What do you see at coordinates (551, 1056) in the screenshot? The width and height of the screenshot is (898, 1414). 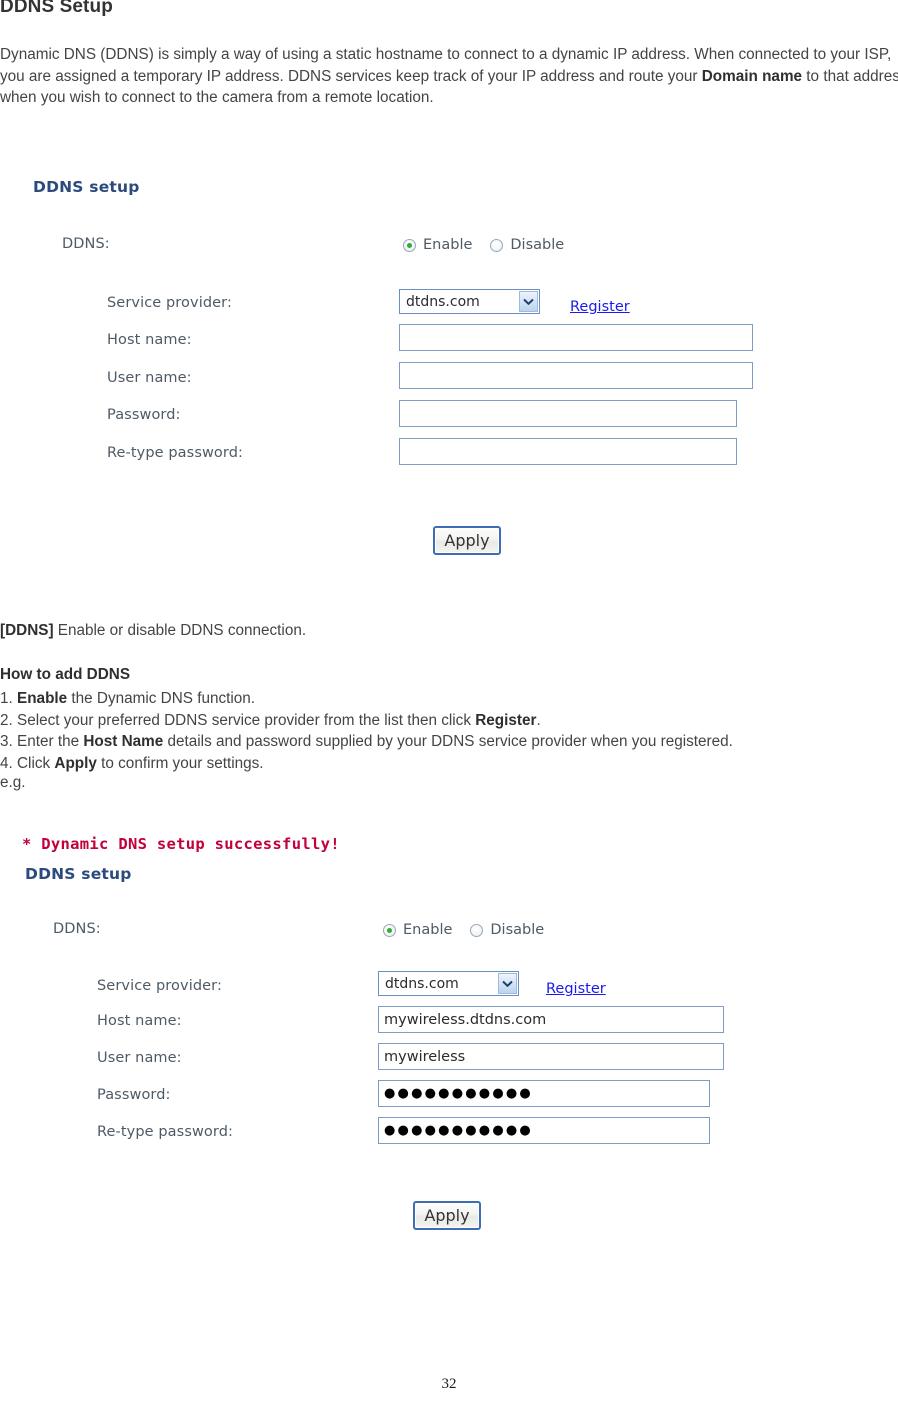 I see `user-name-input: mywireless` at bounding box center [551, 1056].